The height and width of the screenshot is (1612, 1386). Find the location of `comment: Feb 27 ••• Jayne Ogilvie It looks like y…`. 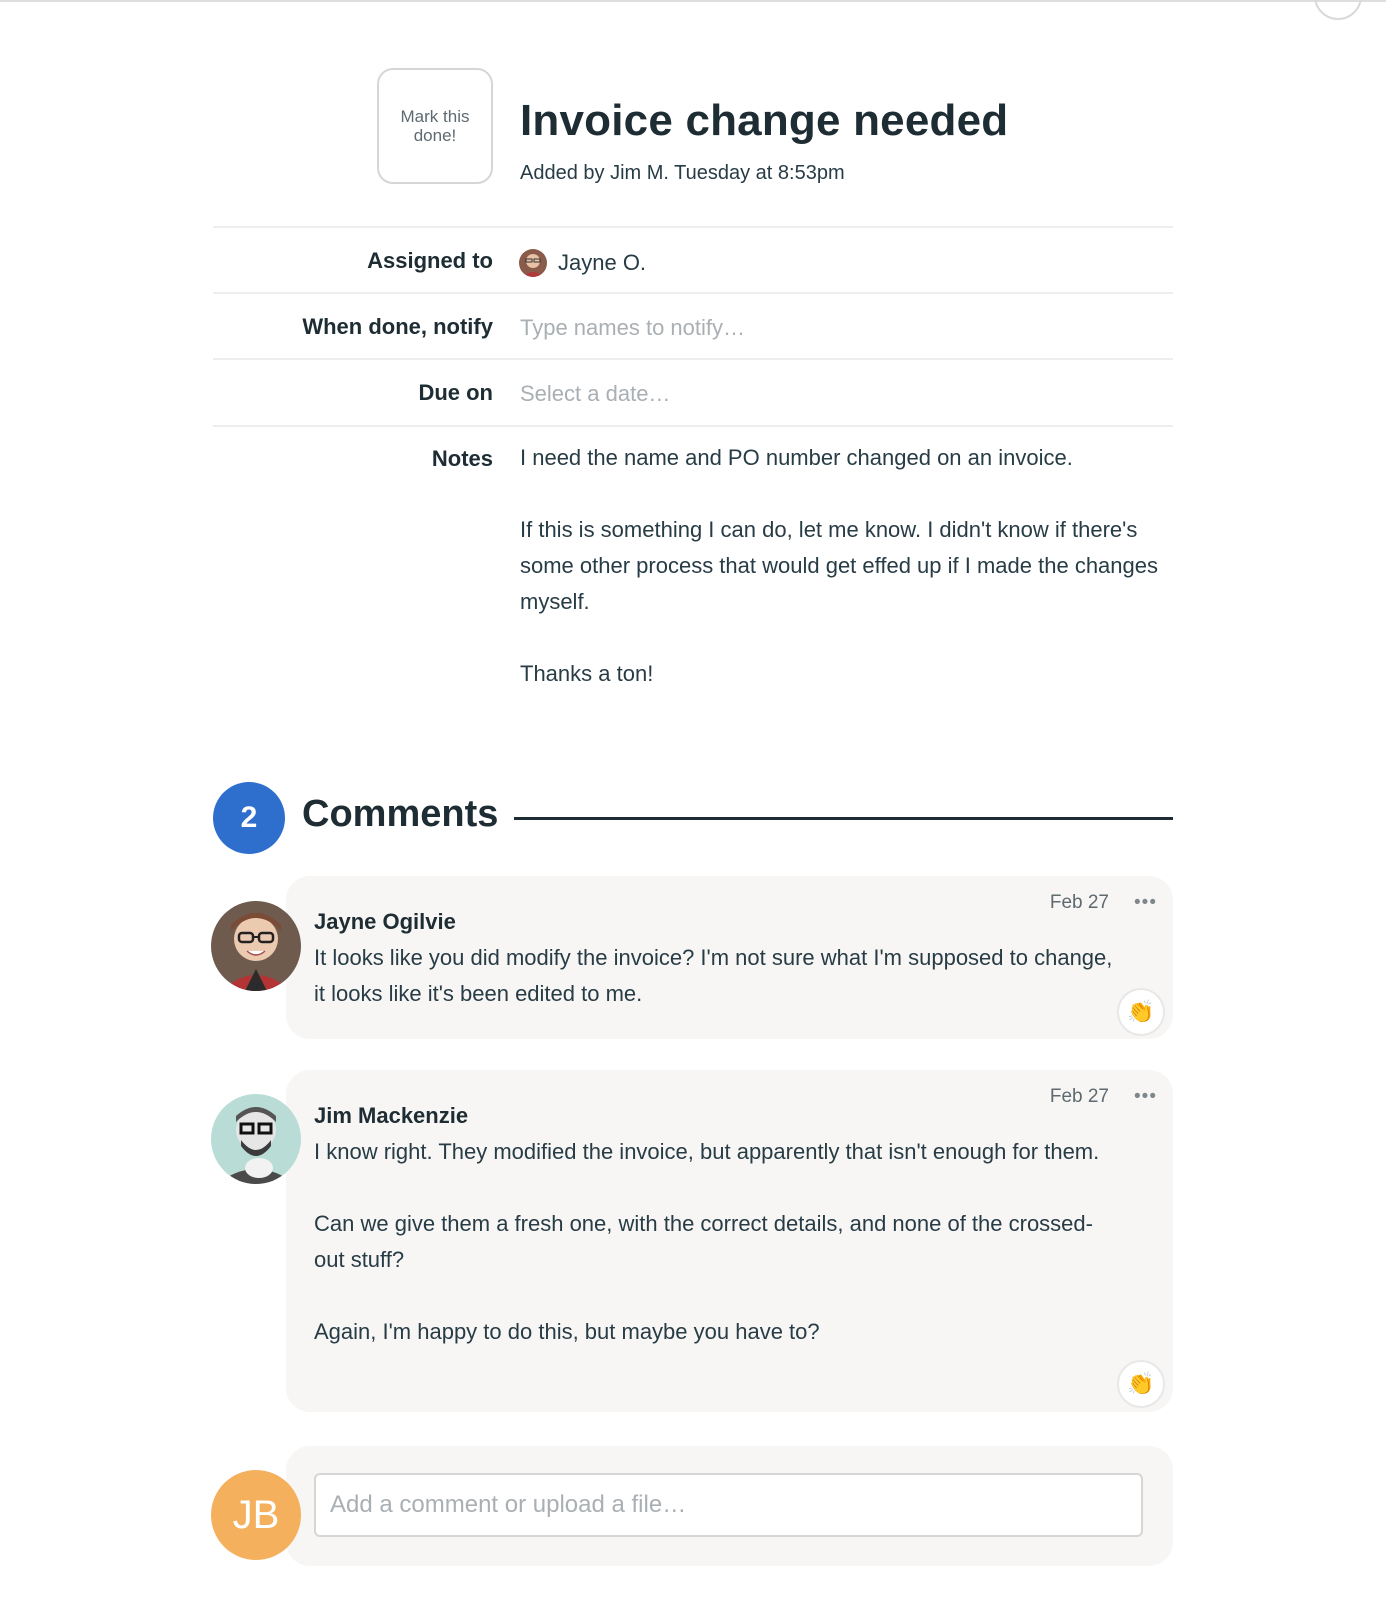

comment: Feb 27 ••• Jayne Ogilvie It looks like y… is located at coordinates (729, 957).